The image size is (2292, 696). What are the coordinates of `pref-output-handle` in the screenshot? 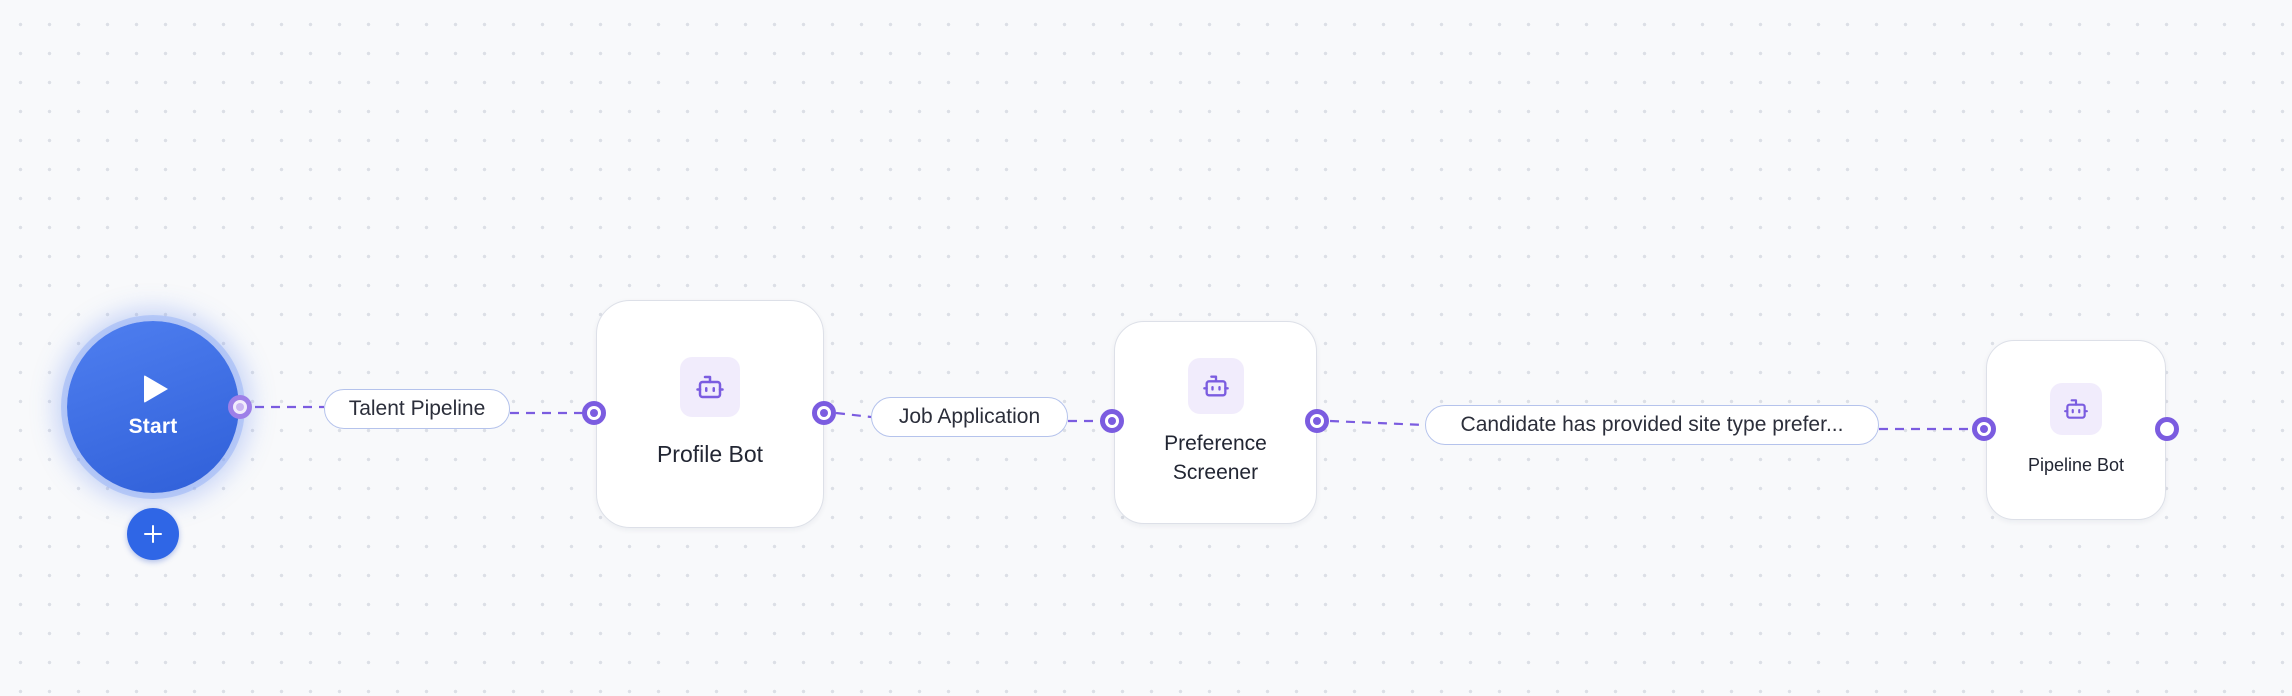 It's located at (1317, 421).